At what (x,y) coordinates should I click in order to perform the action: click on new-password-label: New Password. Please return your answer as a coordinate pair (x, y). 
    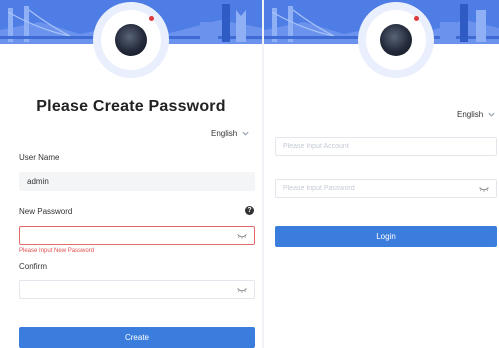
    Looking at the image, I should click on (46, 211).